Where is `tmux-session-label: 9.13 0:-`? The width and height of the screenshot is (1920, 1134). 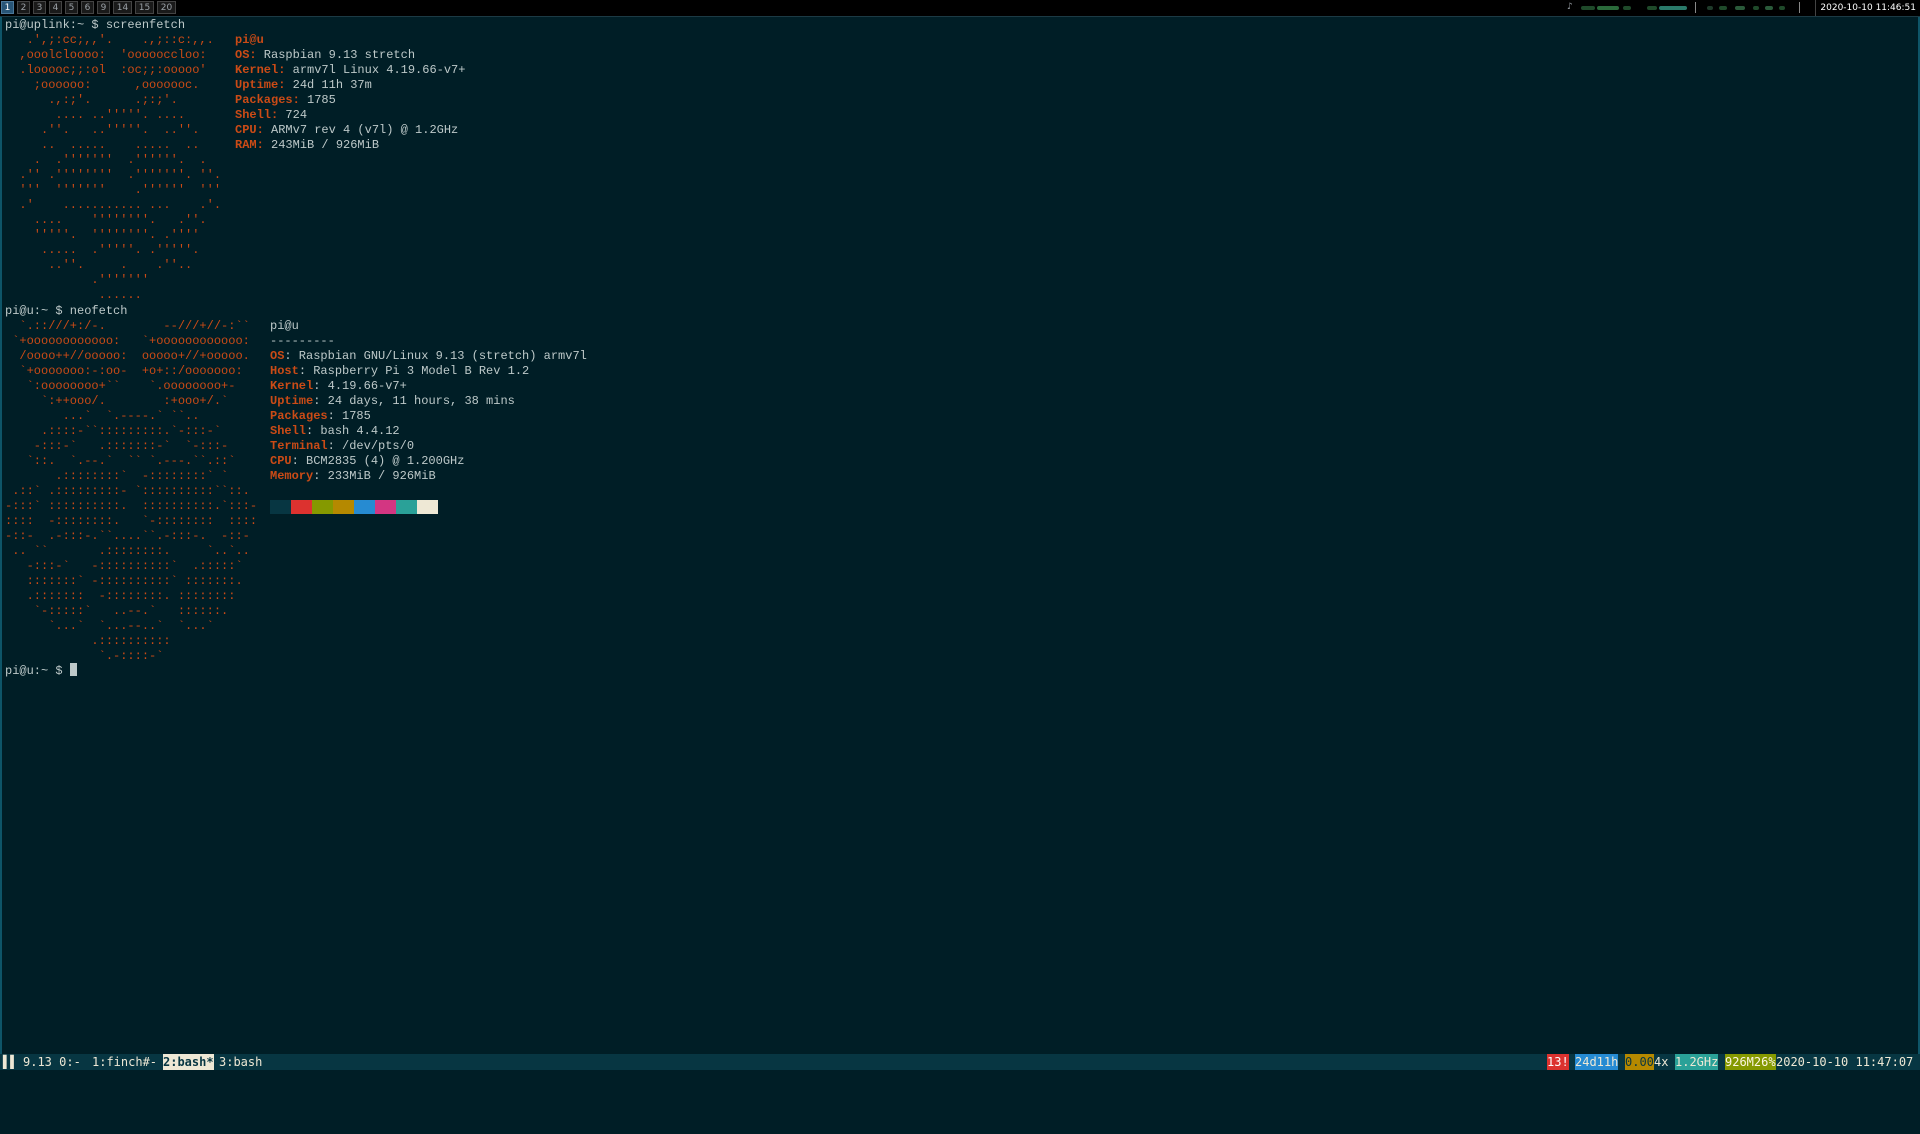
tmux-session-label: 9.13 0:- is located at coordinates (52, 1062).